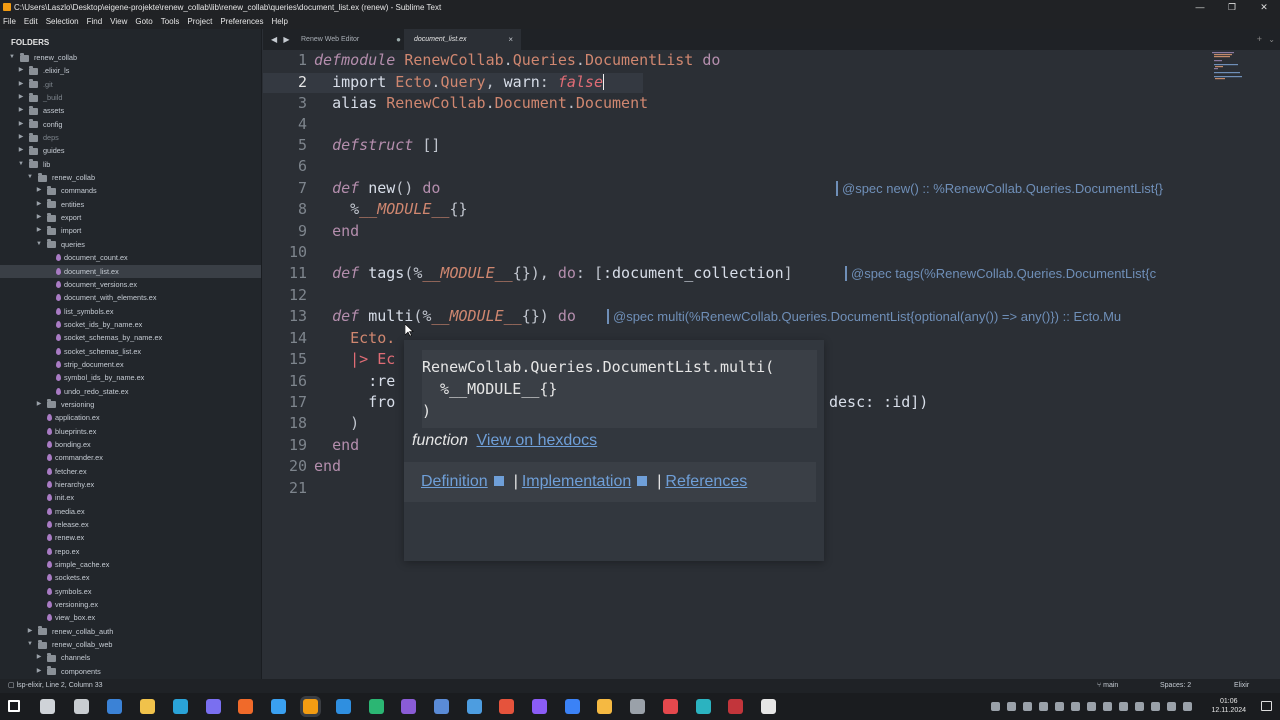 This screenshot has width=1280, height=720. What do you see at coordinates (130, 431) in the screenshot?
I see `tree-file: blueprints.ex` at bounding box center [130, 431].